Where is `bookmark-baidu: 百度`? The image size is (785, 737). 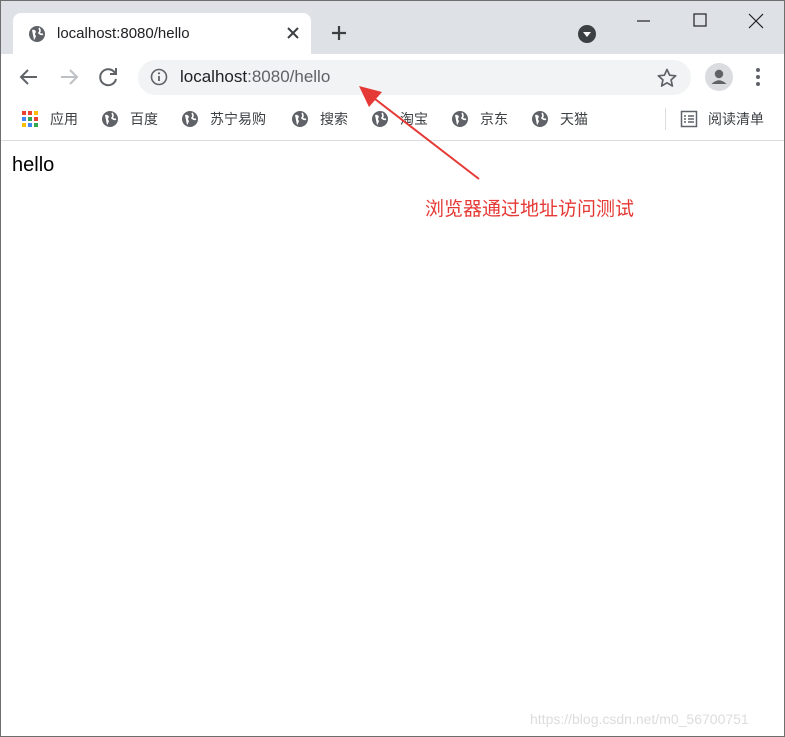 bookmark-baidu: 百度 is located at coordinates (129, 119).